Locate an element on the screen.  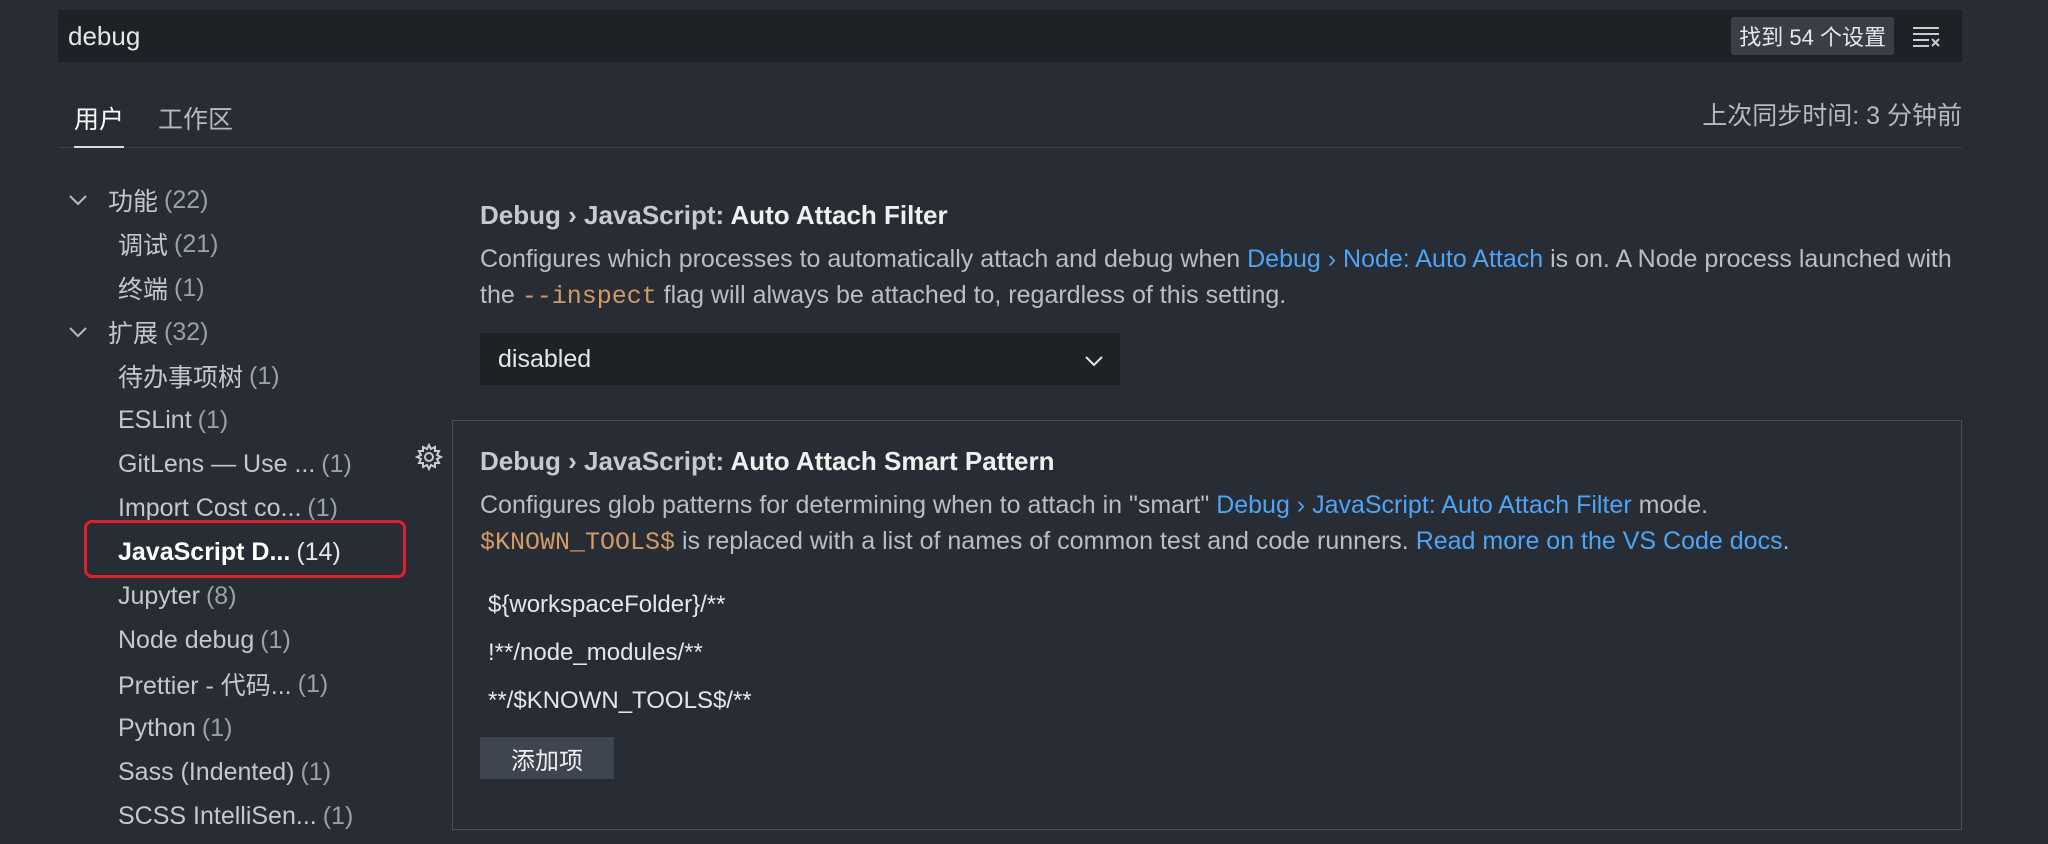
settings-search-bar: debug 找到 54 个设置 is located at coordinates (1010, 36).